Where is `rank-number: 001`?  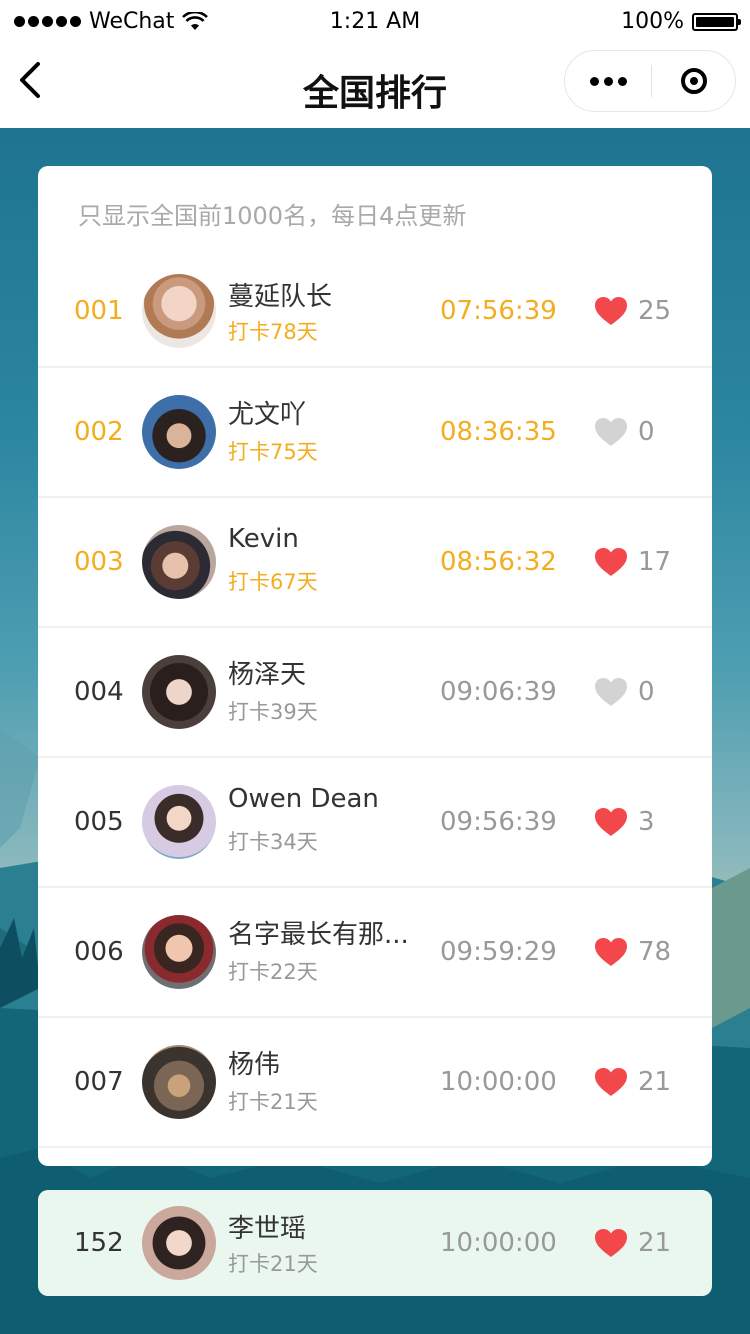
rank-number: 001 is located at coordinates (99, 311).